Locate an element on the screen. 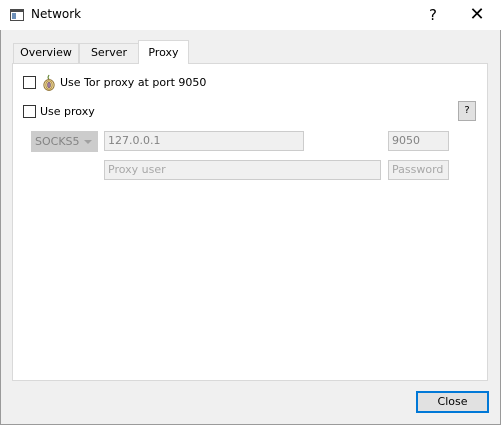 The width and height of the screenshot is (501, 425). title-close-button: ✕ is located at coordinates (477, 15).